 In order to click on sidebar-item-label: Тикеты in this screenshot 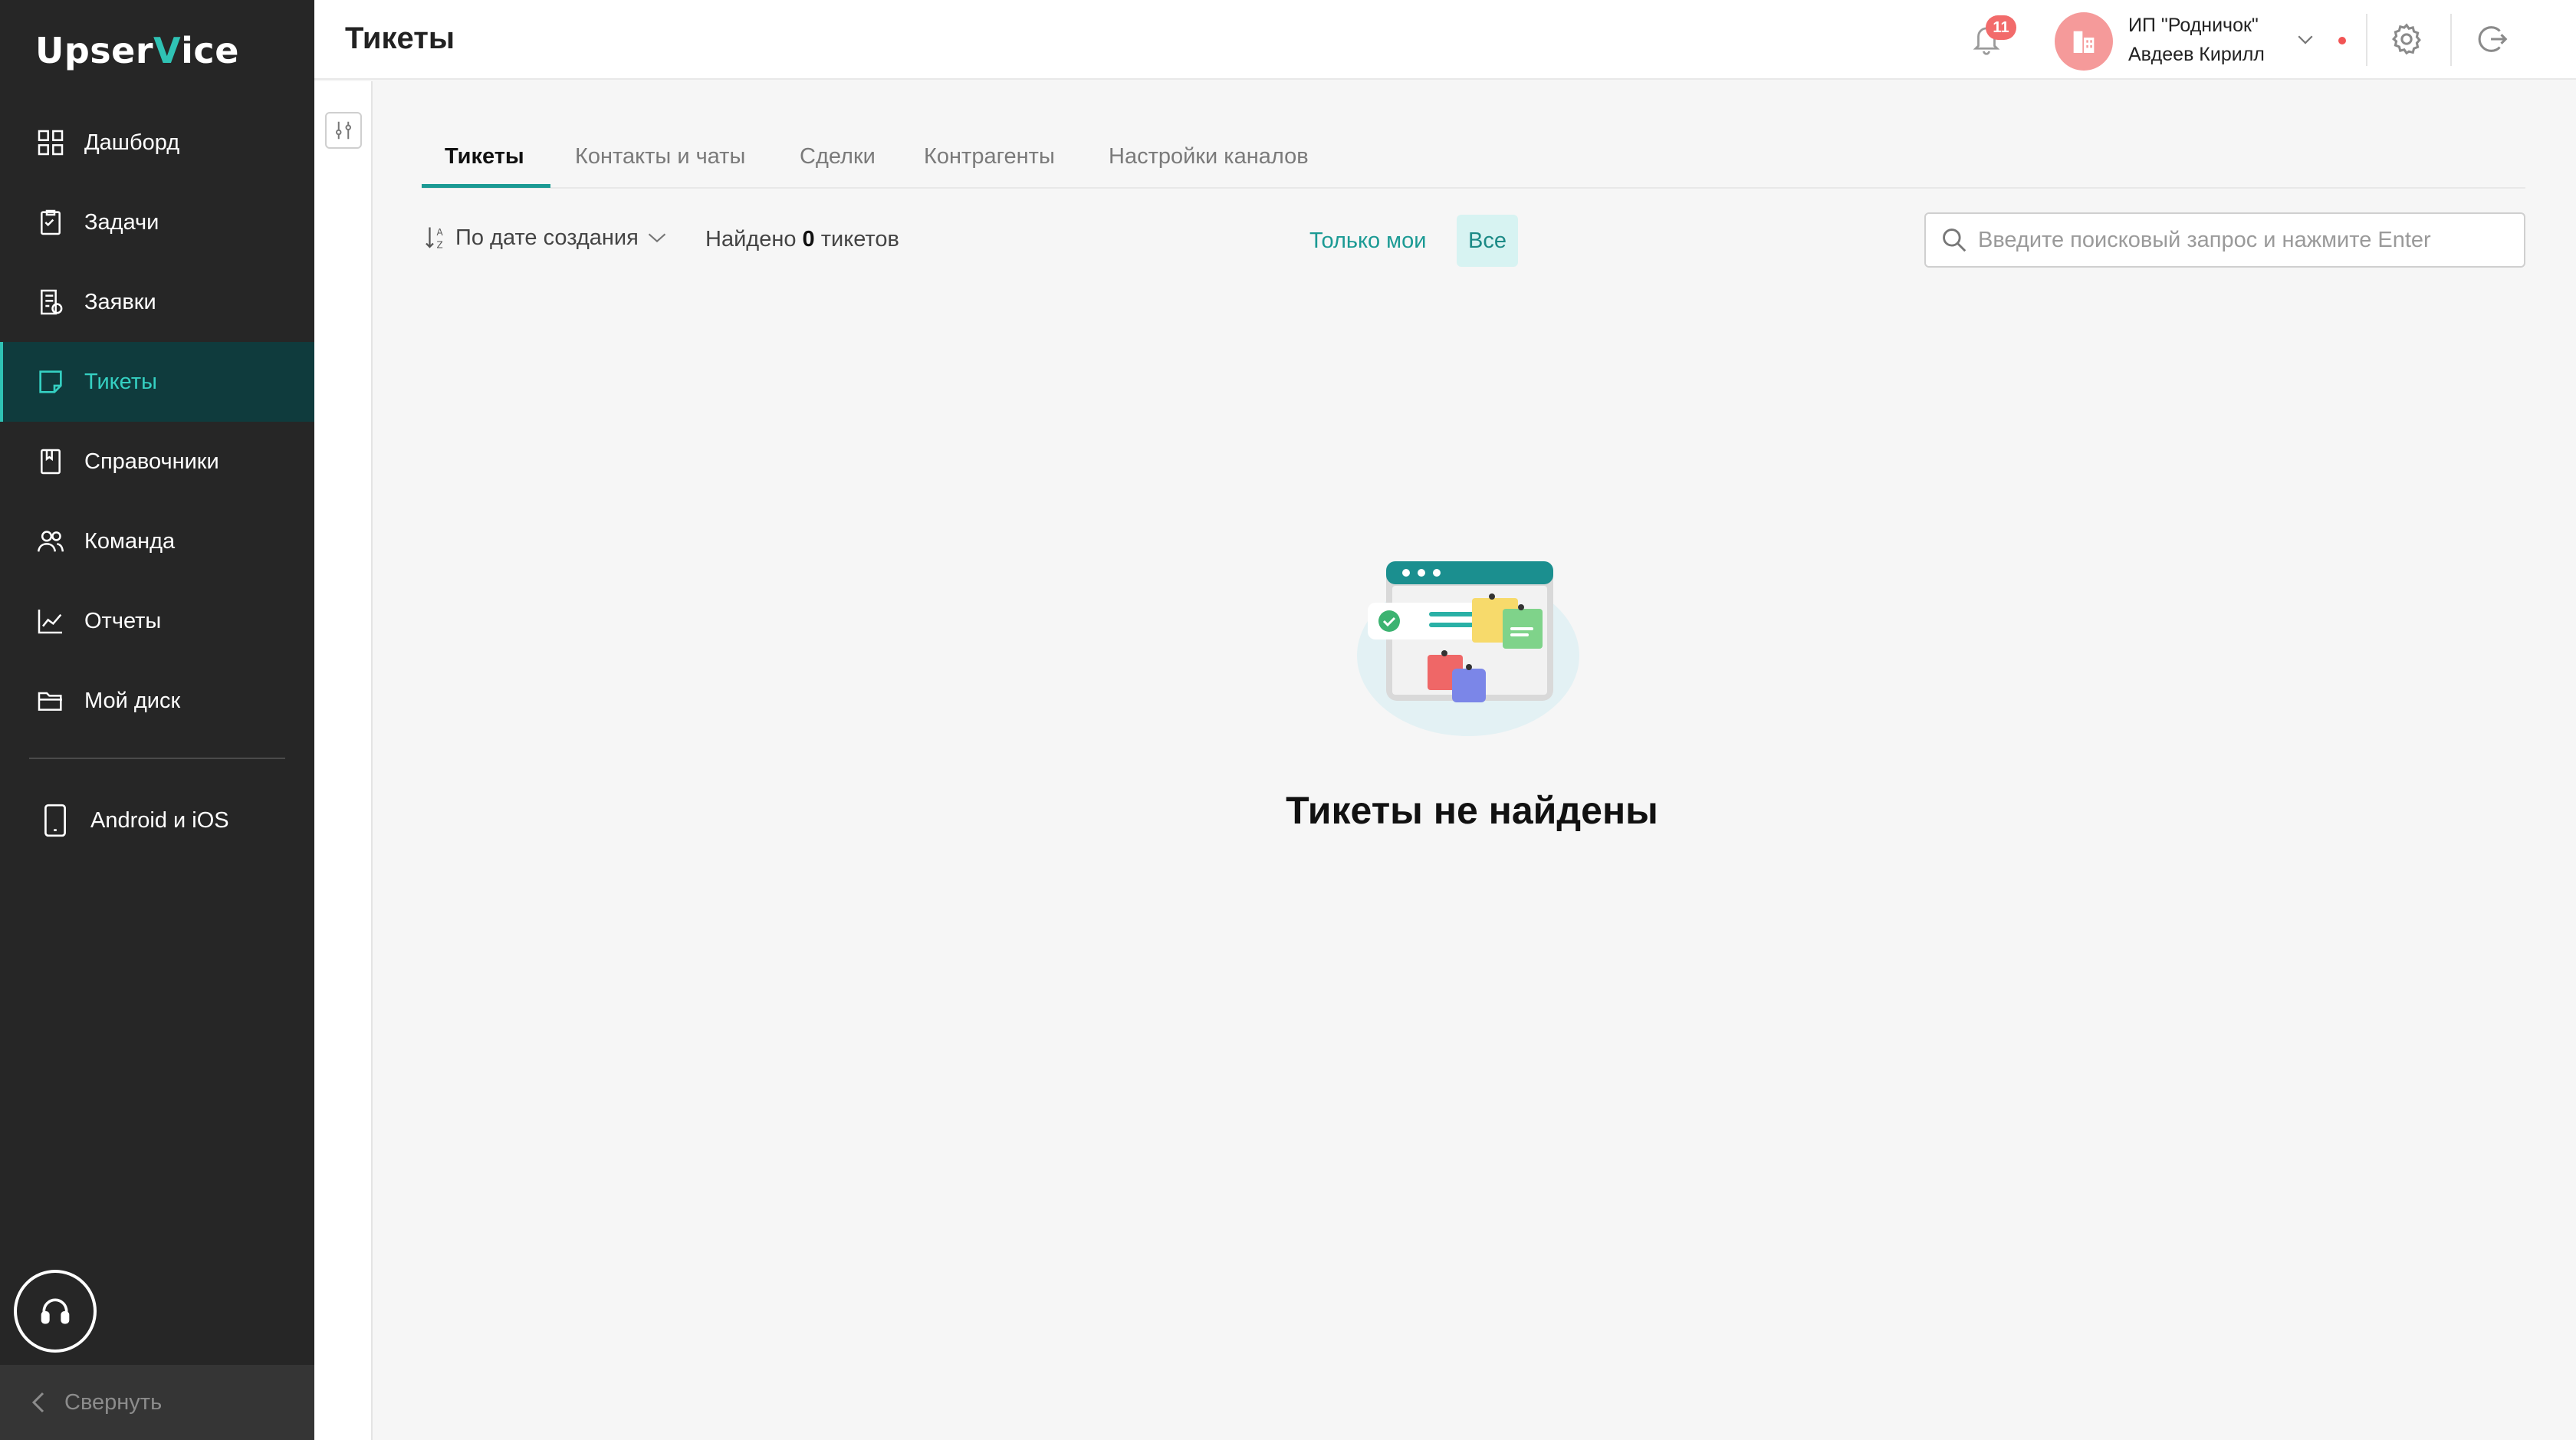, I will do `click(120, 381)`.